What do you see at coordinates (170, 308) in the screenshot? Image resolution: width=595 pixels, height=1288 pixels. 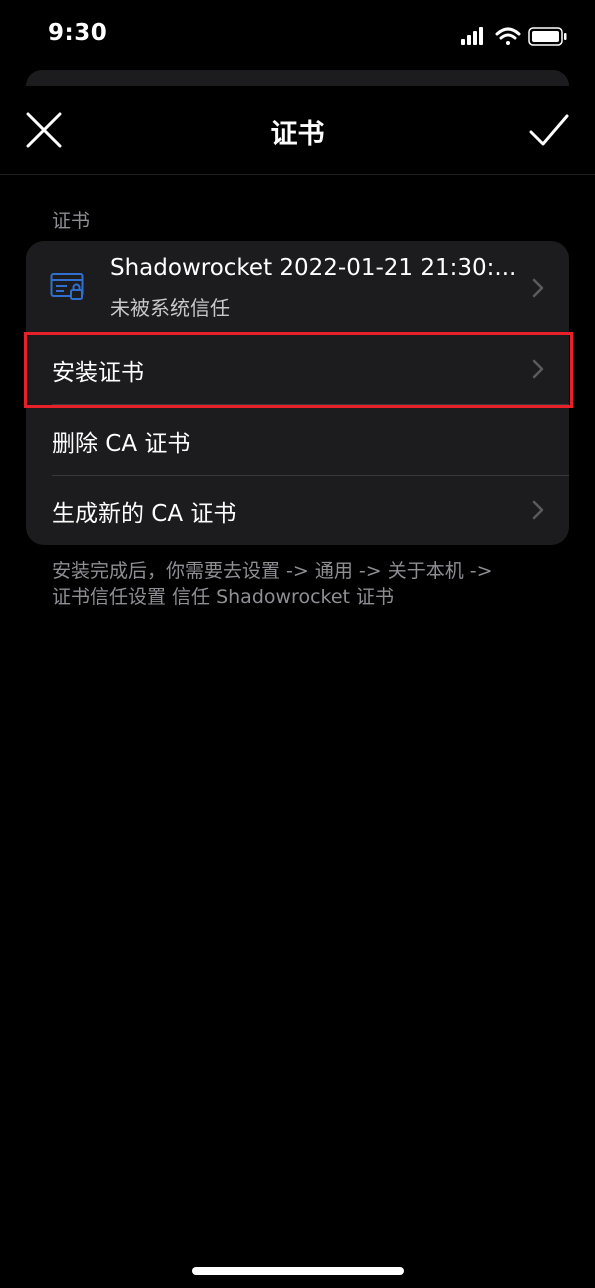 I see `certificate-status: 未被系统信任` at bounding box center [170, 308].